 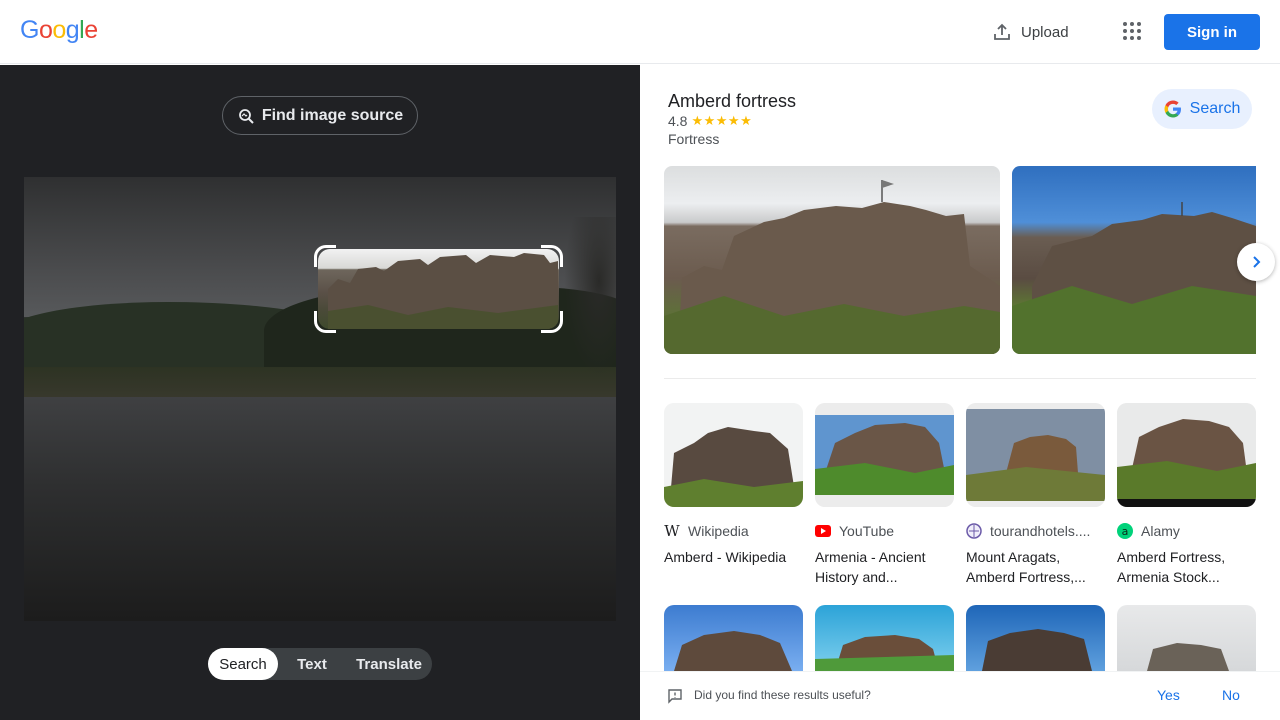 I want to click on result-source: a Alamy, so click(x=1186, y=531).